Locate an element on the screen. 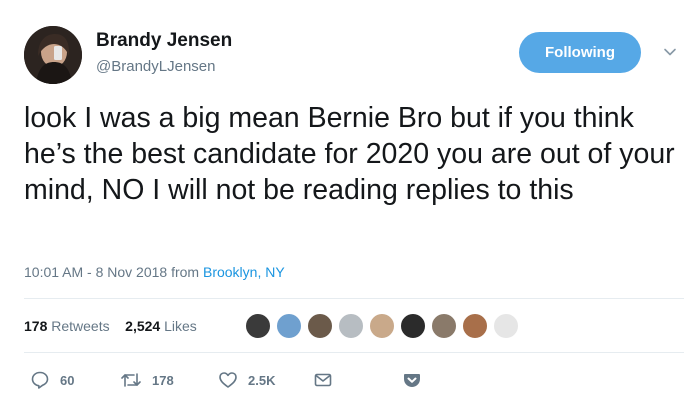 The image size is (691, 402). like-action: 2.5K is located at coordinates (246, 380).